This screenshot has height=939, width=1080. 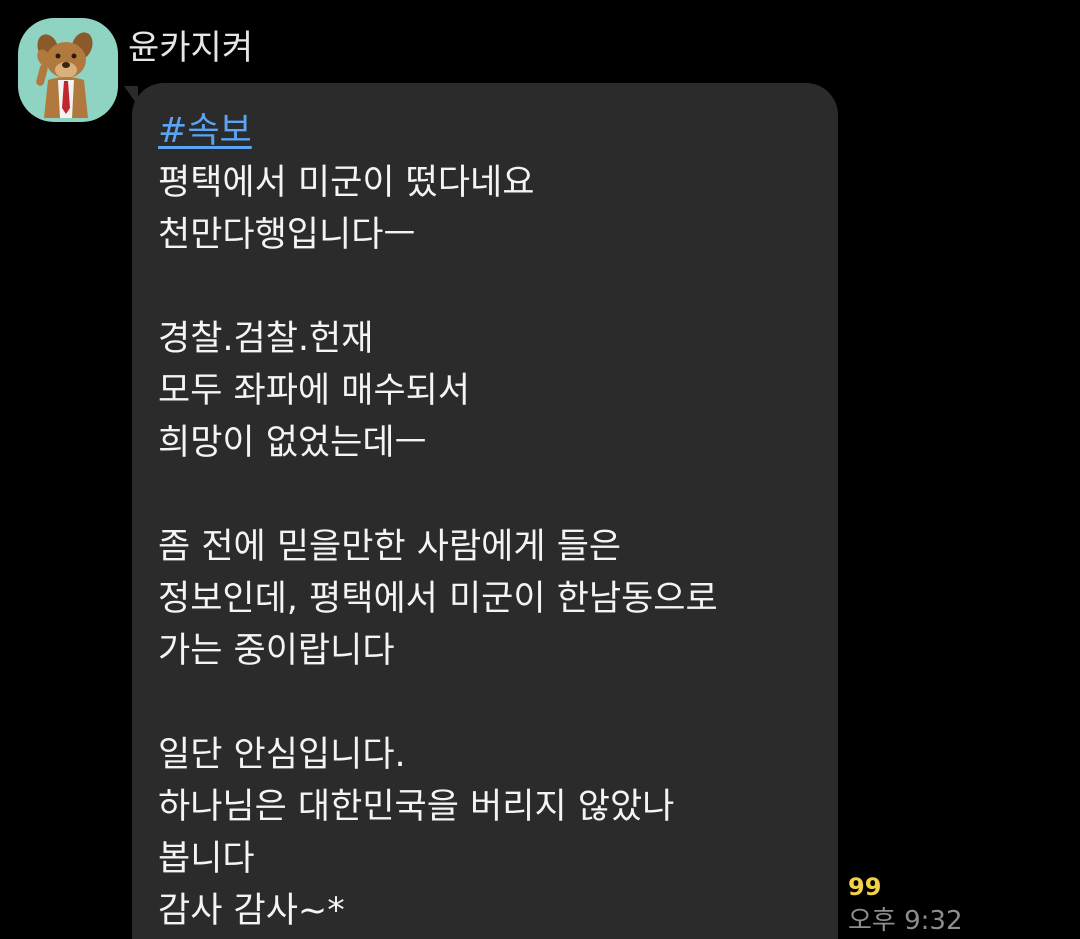 I want to click on dog-character-icon, so click(x=64, y=75).